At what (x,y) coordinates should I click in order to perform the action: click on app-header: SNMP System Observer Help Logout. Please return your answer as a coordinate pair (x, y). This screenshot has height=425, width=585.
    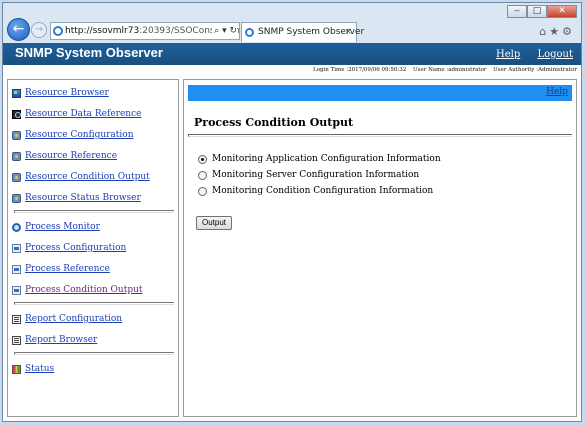
    Looking at the image, I should click on (292, 54).